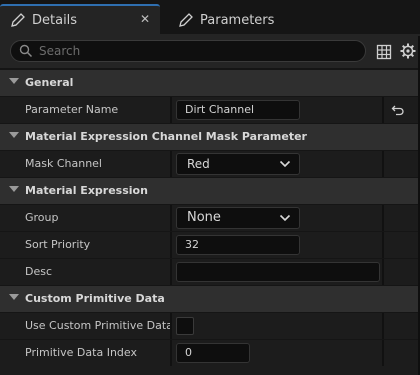 This screenshot has width=420, height=375. Describe the element at coordinates (384, 52) in the screenshot. I see `grid-view-icon` at that location.